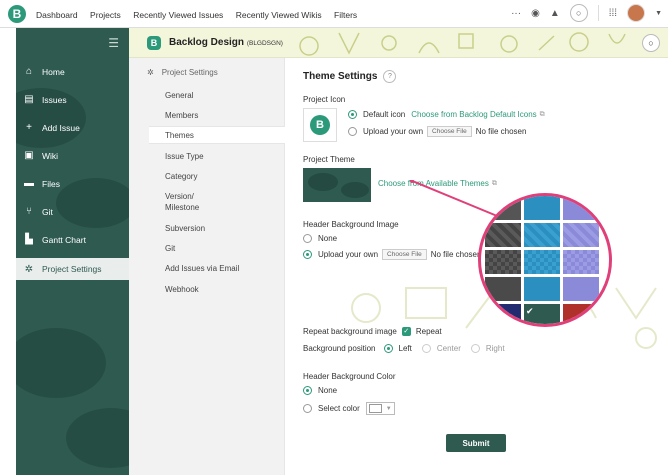 Image resolution: width=668 pixels, height=475 pixels. Describe the element at coordinates (185, 228) in the screenshot. I see `submenu-subversion: Subversion` at that location.